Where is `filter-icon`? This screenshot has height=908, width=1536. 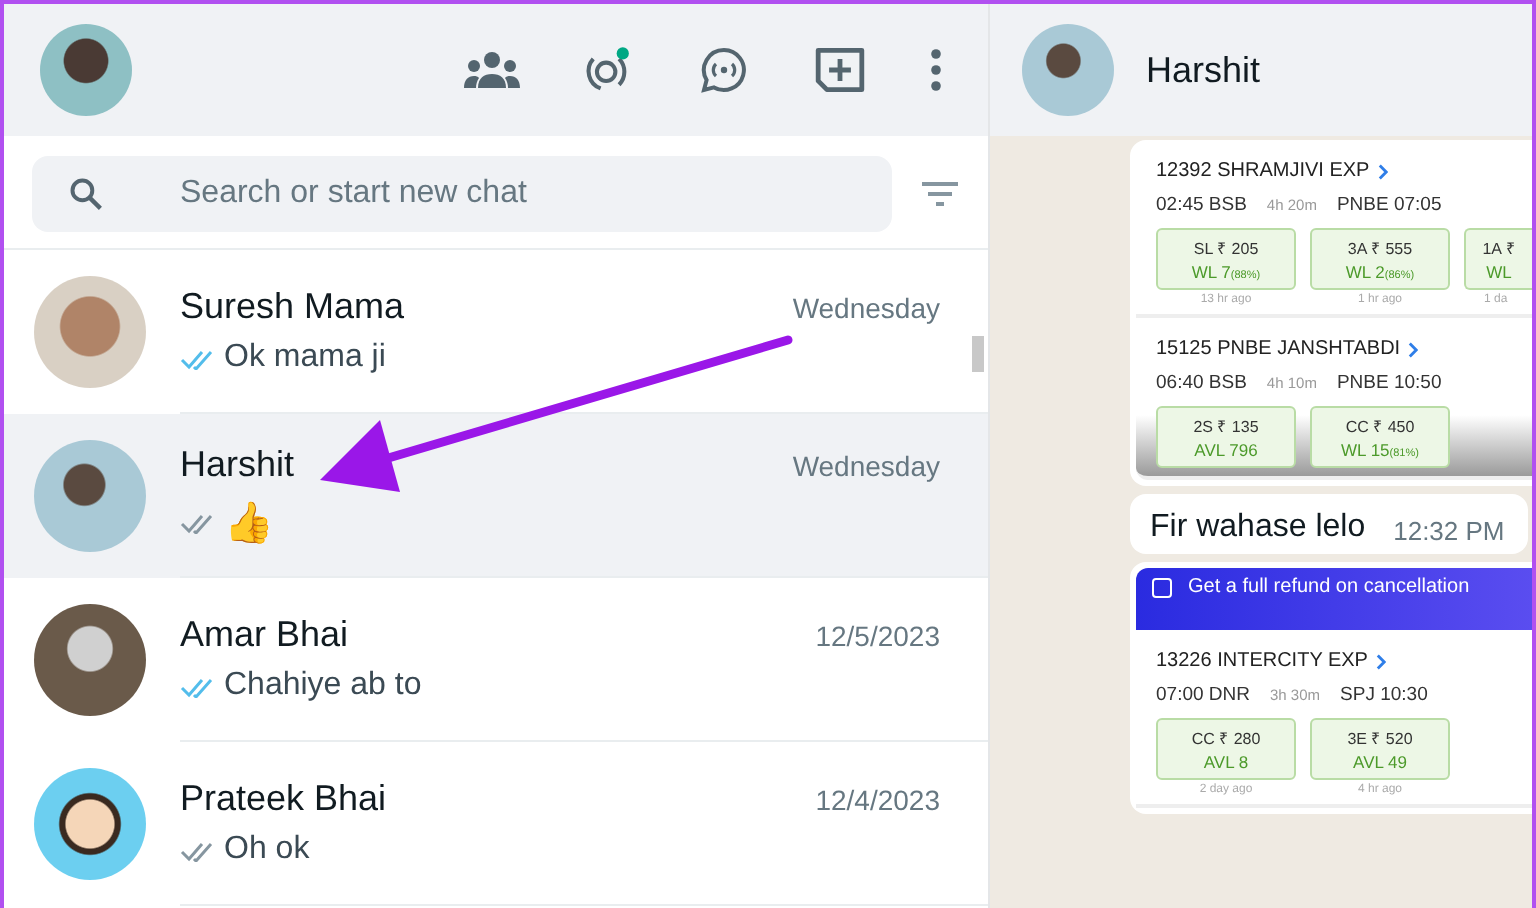
filter-icon is located at coordinates (940, 194).